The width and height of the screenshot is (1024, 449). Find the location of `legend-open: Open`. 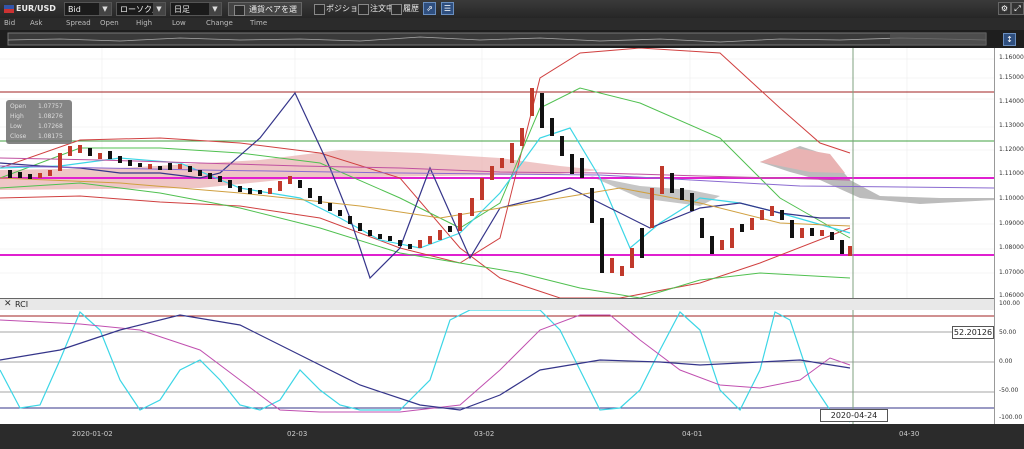

legend-open: Open is located at coordinates (109, 23).